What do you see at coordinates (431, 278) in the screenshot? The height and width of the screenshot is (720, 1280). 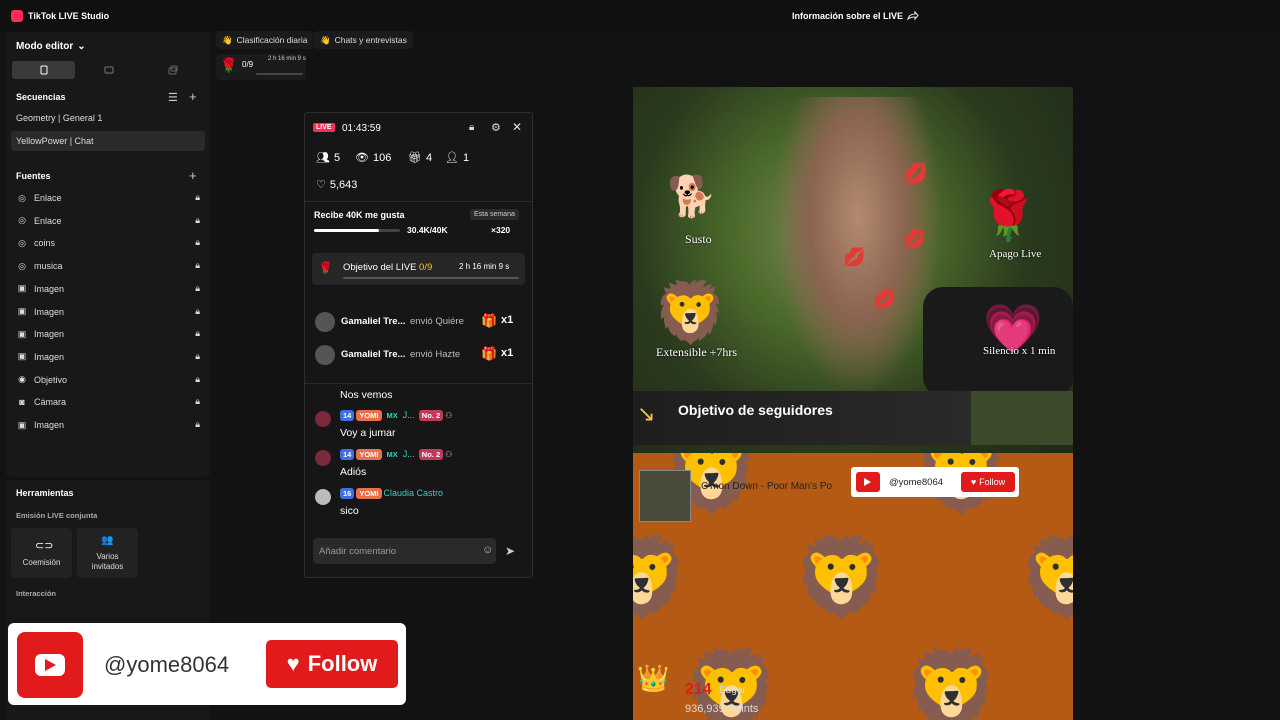 I see `goal-progress` at bounding box center [431, 278].